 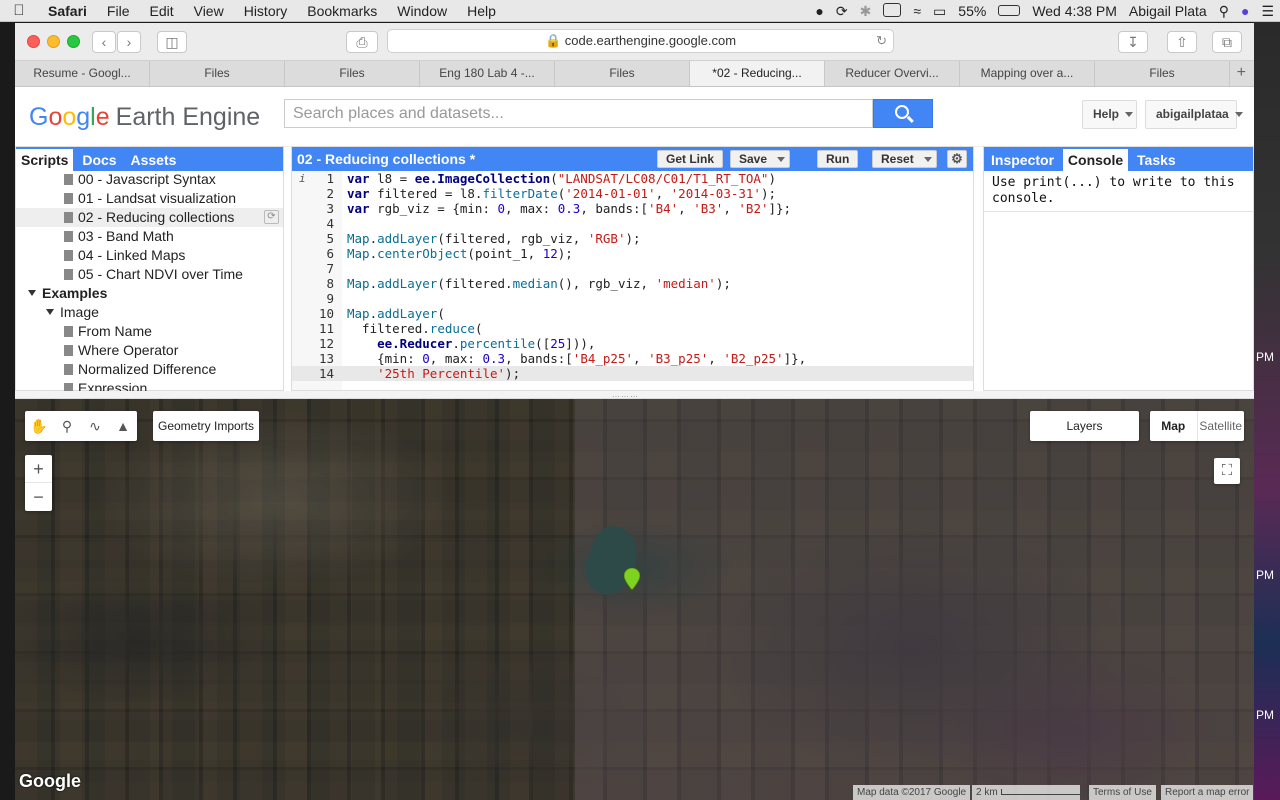 I want to click on example-item: Expression, so click(x=149, y=385).